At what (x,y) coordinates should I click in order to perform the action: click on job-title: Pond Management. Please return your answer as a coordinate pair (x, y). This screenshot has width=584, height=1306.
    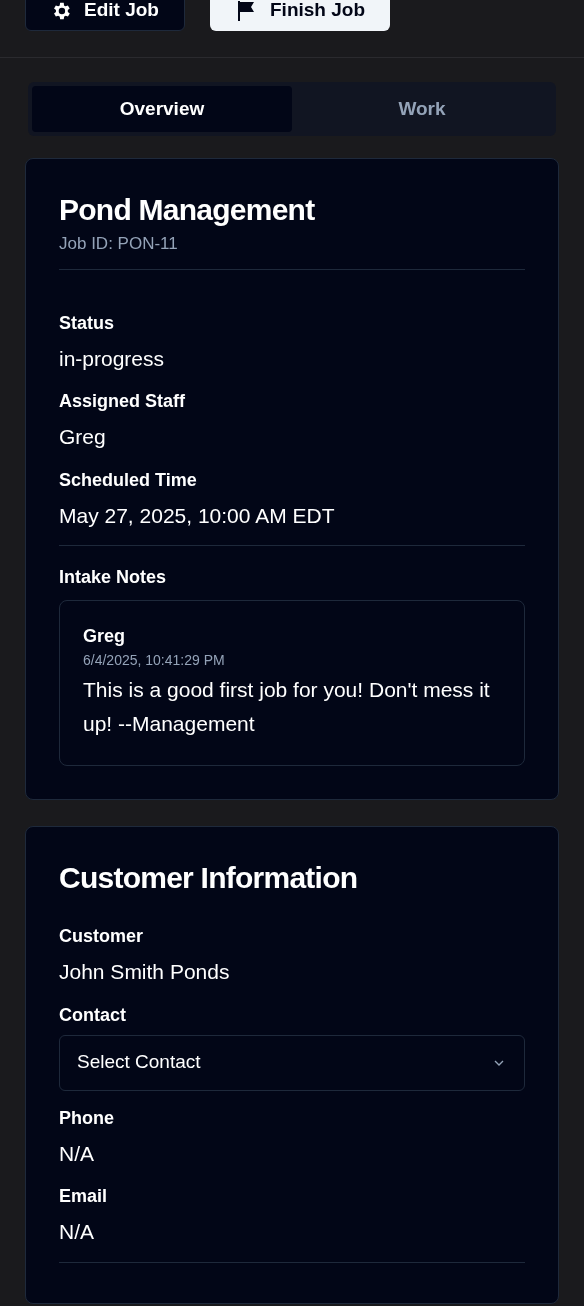
    Looking at the image, I should click on (187, 210).